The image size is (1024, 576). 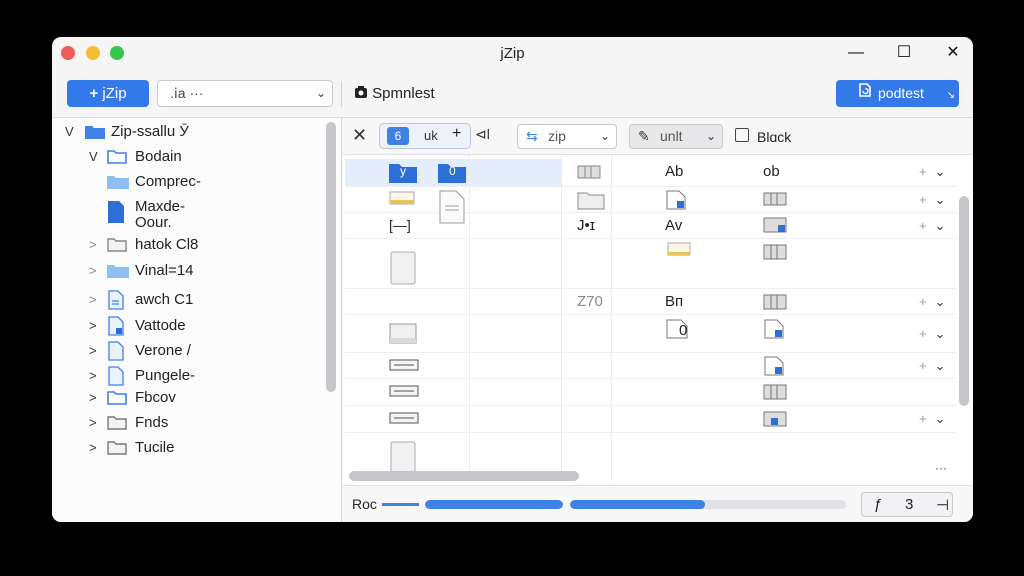 What do you see at coordinates (118, 182) in the screenshot?
I see `folder-light-icon` at bounding box center [118, 182].